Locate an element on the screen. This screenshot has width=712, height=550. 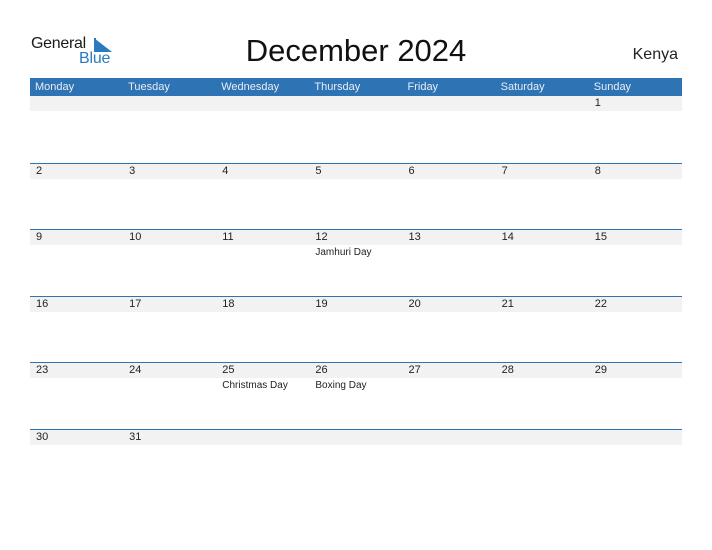
day-cell: 18 is located at coordinates (262, 304).